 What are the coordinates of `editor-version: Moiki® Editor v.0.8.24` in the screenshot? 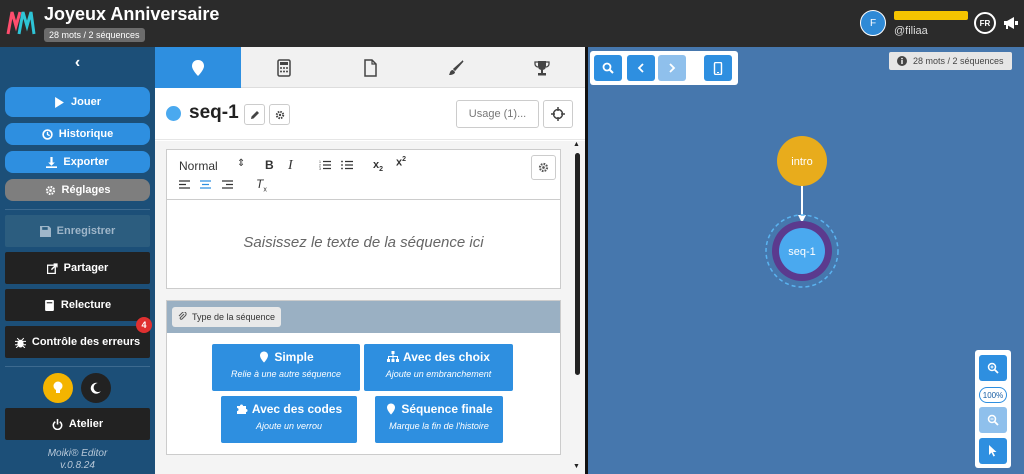 It's located at (77, 459).